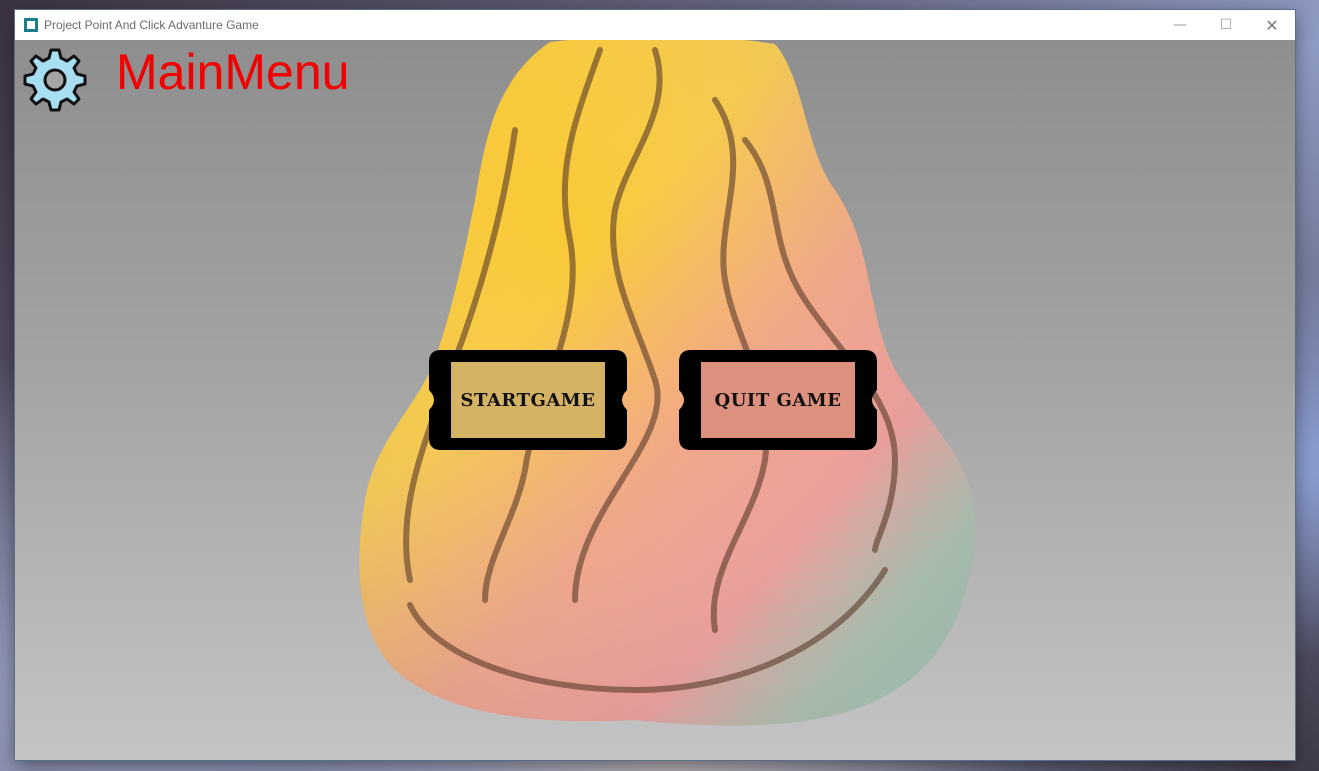 Image resolution: width=1319 pixels, height=771 pixels. What do you see at coordinates (55, 80) in the screenshot?
I see `settings-gear-icon` at bounding box center [55, 80].